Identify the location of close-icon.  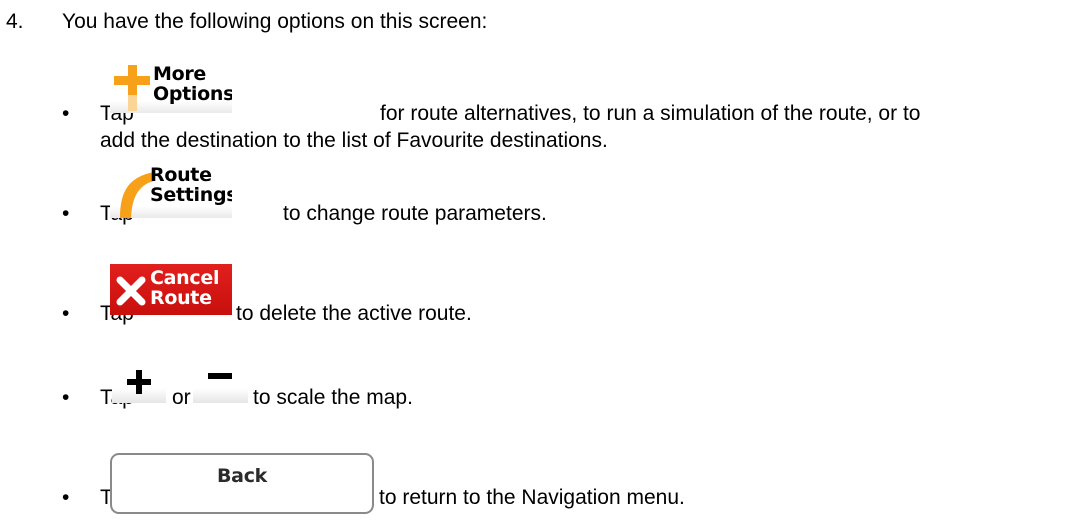
(131, 291).